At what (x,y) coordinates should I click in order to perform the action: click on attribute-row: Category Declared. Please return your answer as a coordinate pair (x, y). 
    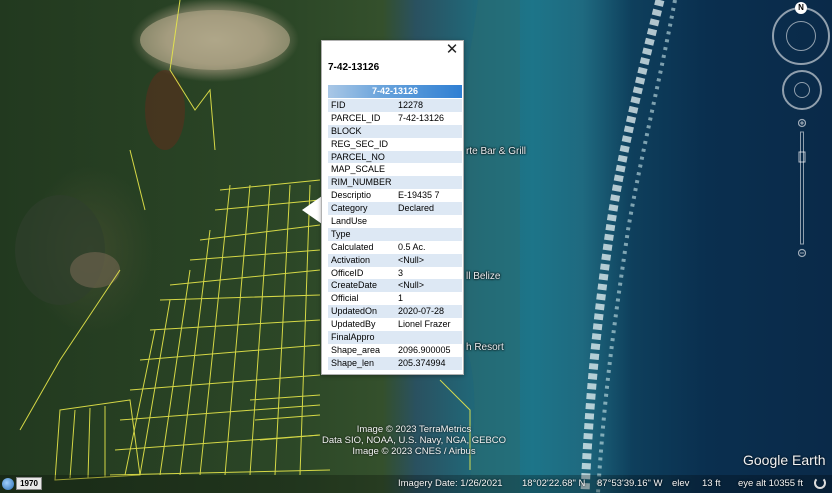
    Looking at the image, I should click on (395, 209).